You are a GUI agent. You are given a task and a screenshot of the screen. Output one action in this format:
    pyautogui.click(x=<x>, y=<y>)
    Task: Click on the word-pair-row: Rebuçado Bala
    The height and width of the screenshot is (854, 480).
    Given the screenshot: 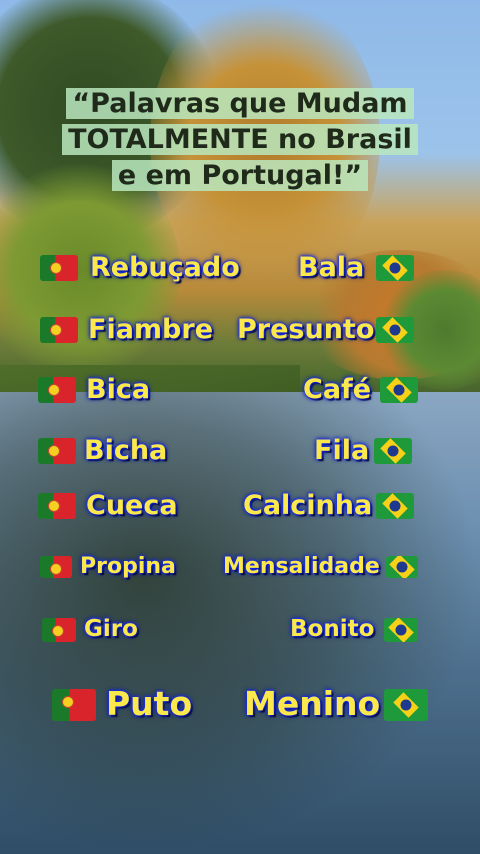 What is the action you would take?
    pyautogui.click(x=240, y=270)
    